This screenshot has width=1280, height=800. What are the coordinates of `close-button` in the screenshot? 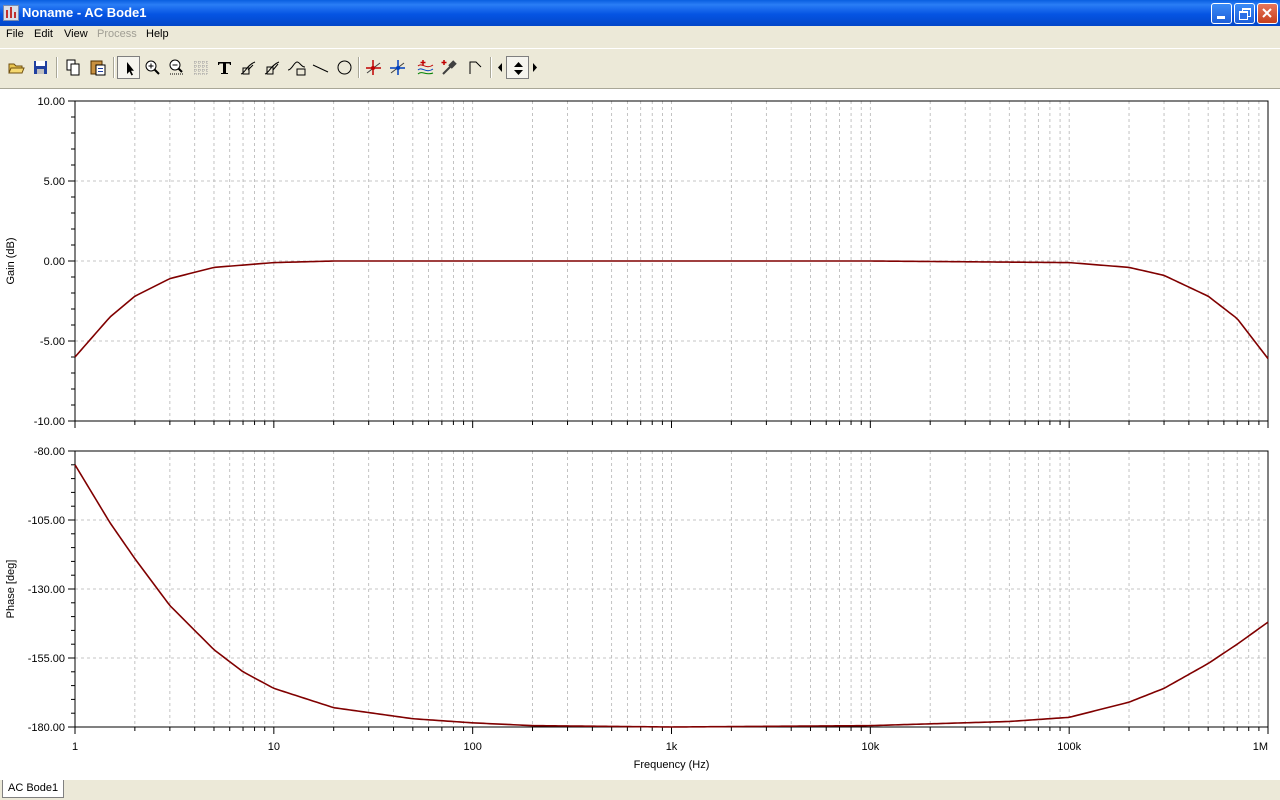 It's located at (1267, 13).